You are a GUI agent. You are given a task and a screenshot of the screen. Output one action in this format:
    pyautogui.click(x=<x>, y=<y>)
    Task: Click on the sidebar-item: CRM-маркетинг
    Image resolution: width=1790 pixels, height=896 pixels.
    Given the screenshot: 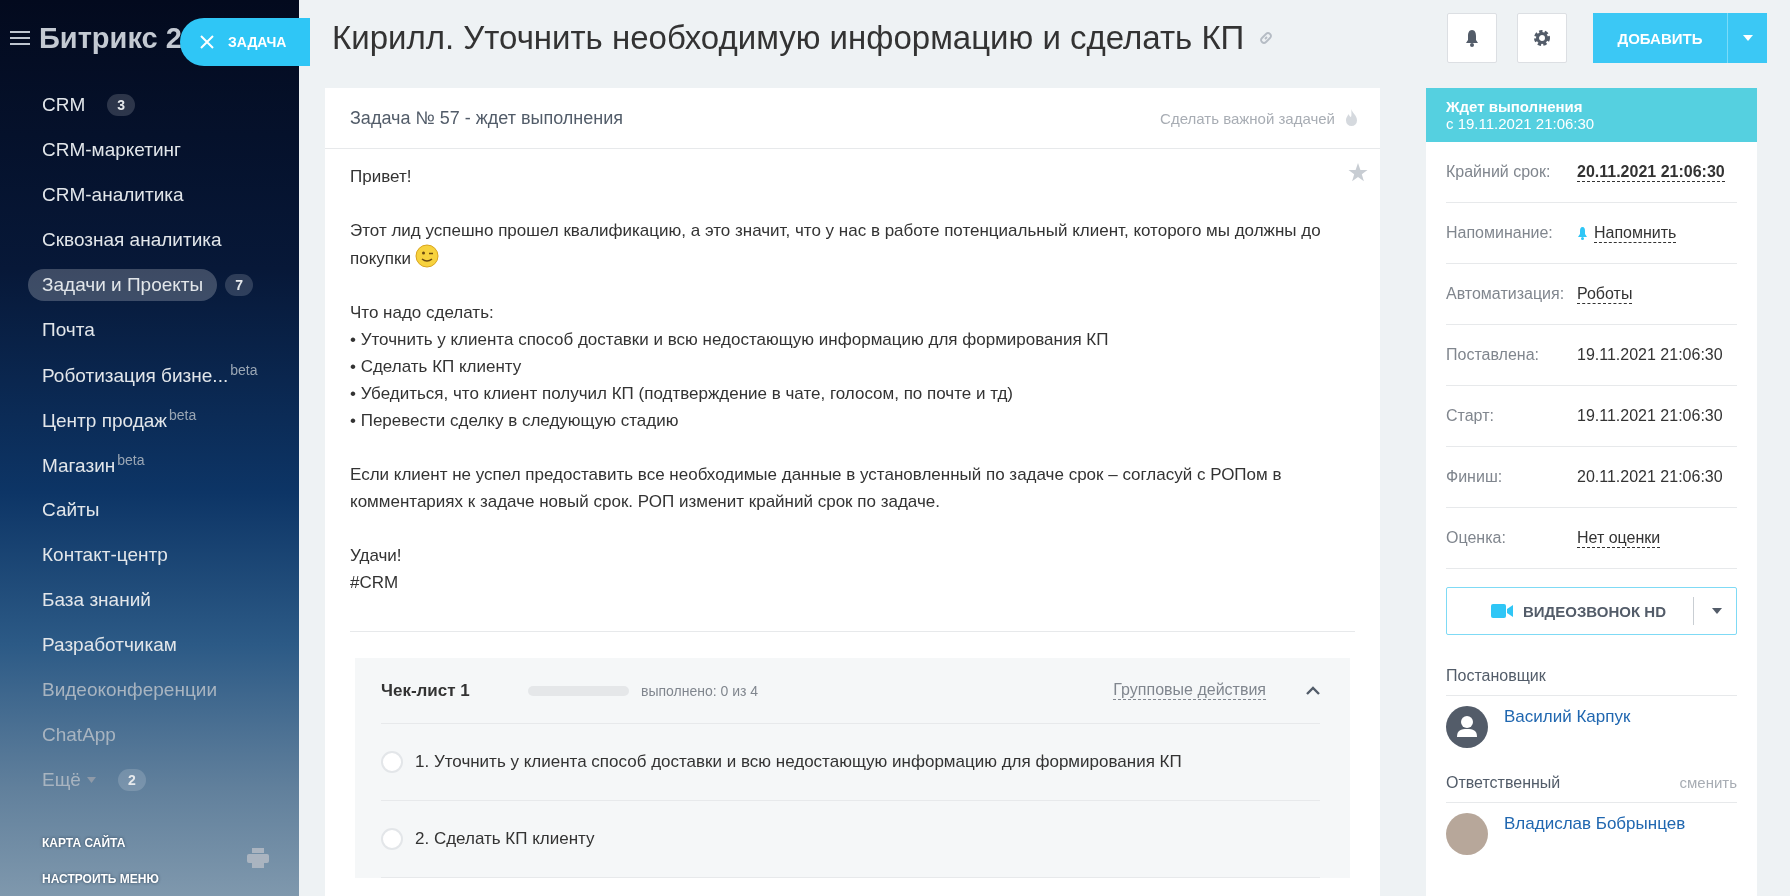 What is the action you would take?
    pyautogui.click(x=111, y=149)
    